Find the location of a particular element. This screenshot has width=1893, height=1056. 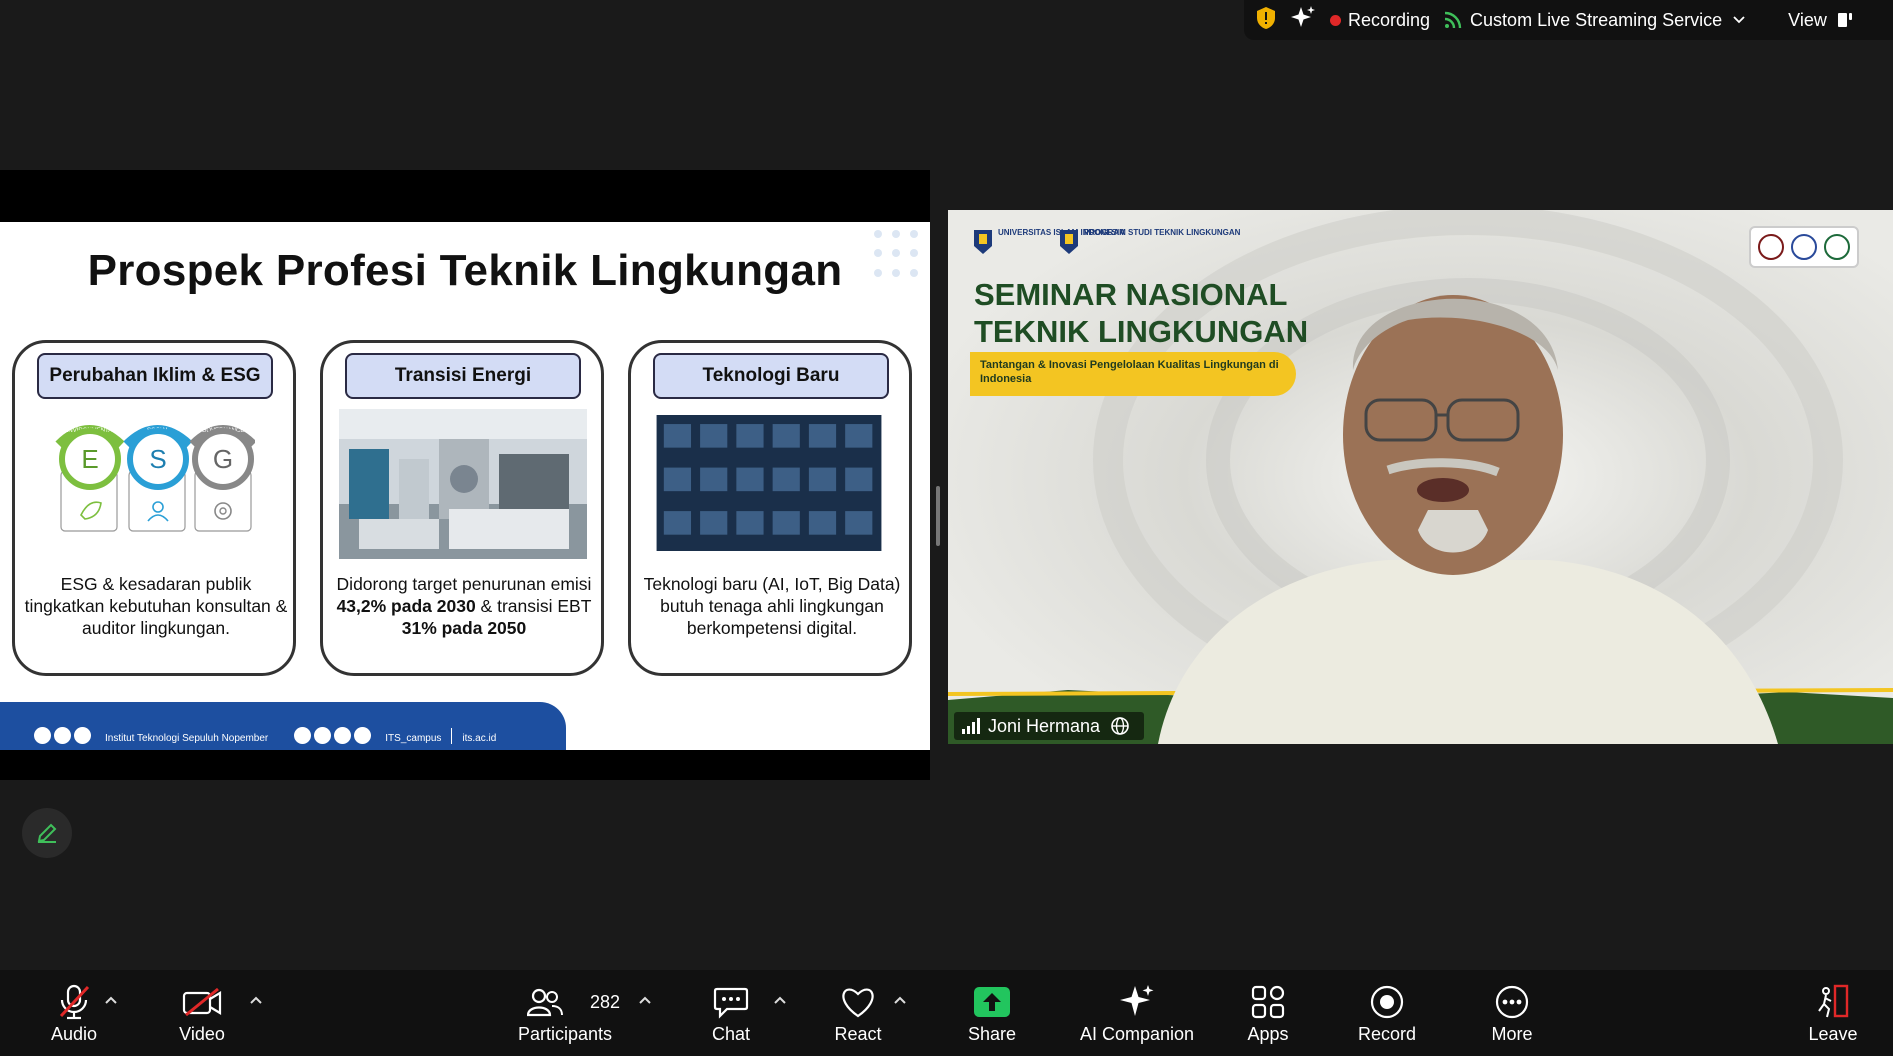

recording-label: Recording is located at coordinates (1389, 19).